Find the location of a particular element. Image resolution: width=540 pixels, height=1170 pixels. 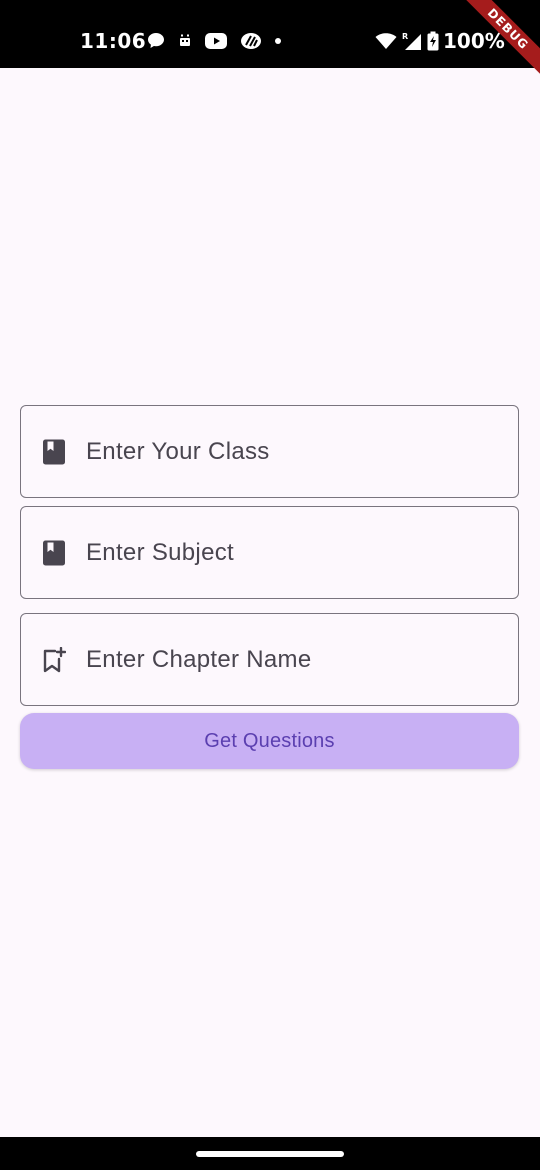

battery-percentage: 100% is located at coordinates (474, 41).